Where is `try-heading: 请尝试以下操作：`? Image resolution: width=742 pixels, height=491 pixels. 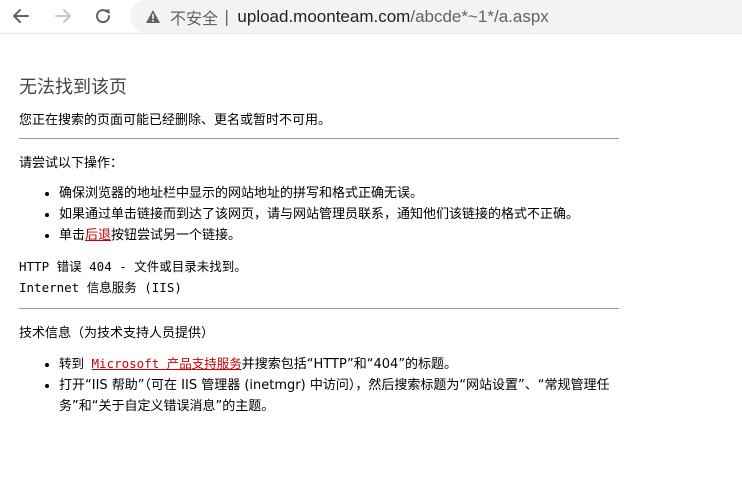
try-heading: 请尝试以下操作： is located at coordinates (71, 163).